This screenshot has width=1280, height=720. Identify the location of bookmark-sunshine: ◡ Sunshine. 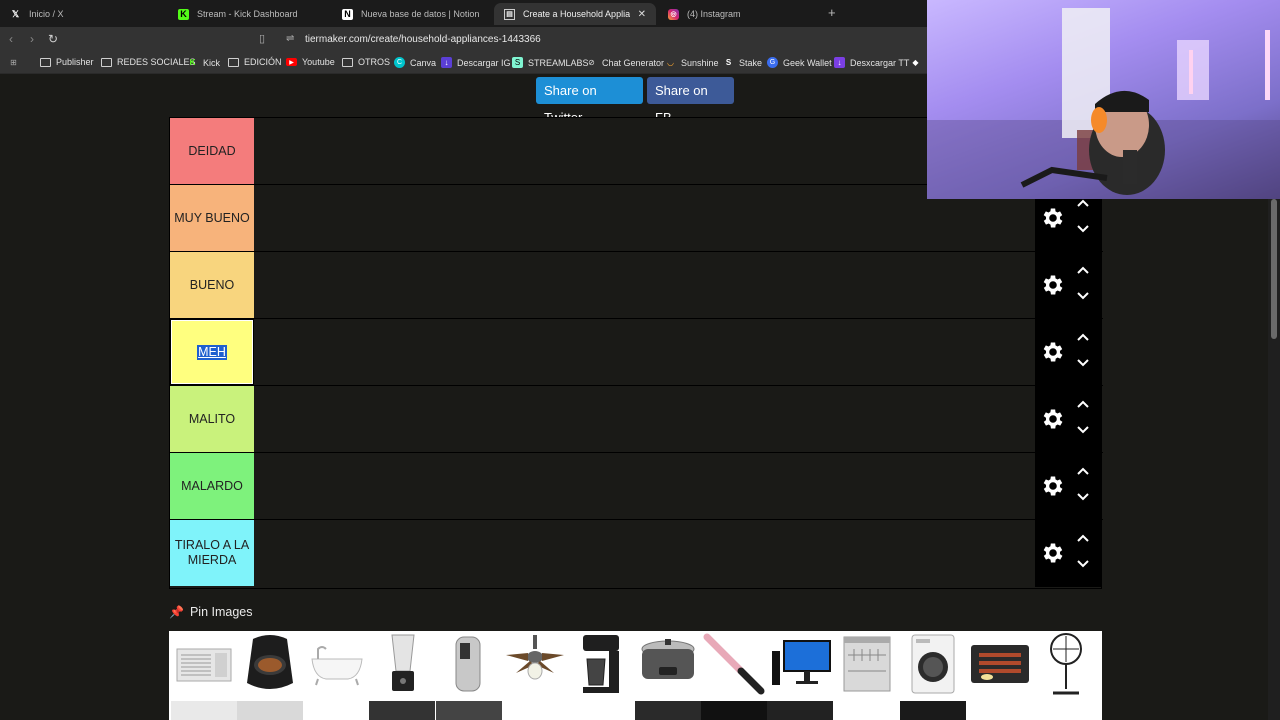
(692, 62).